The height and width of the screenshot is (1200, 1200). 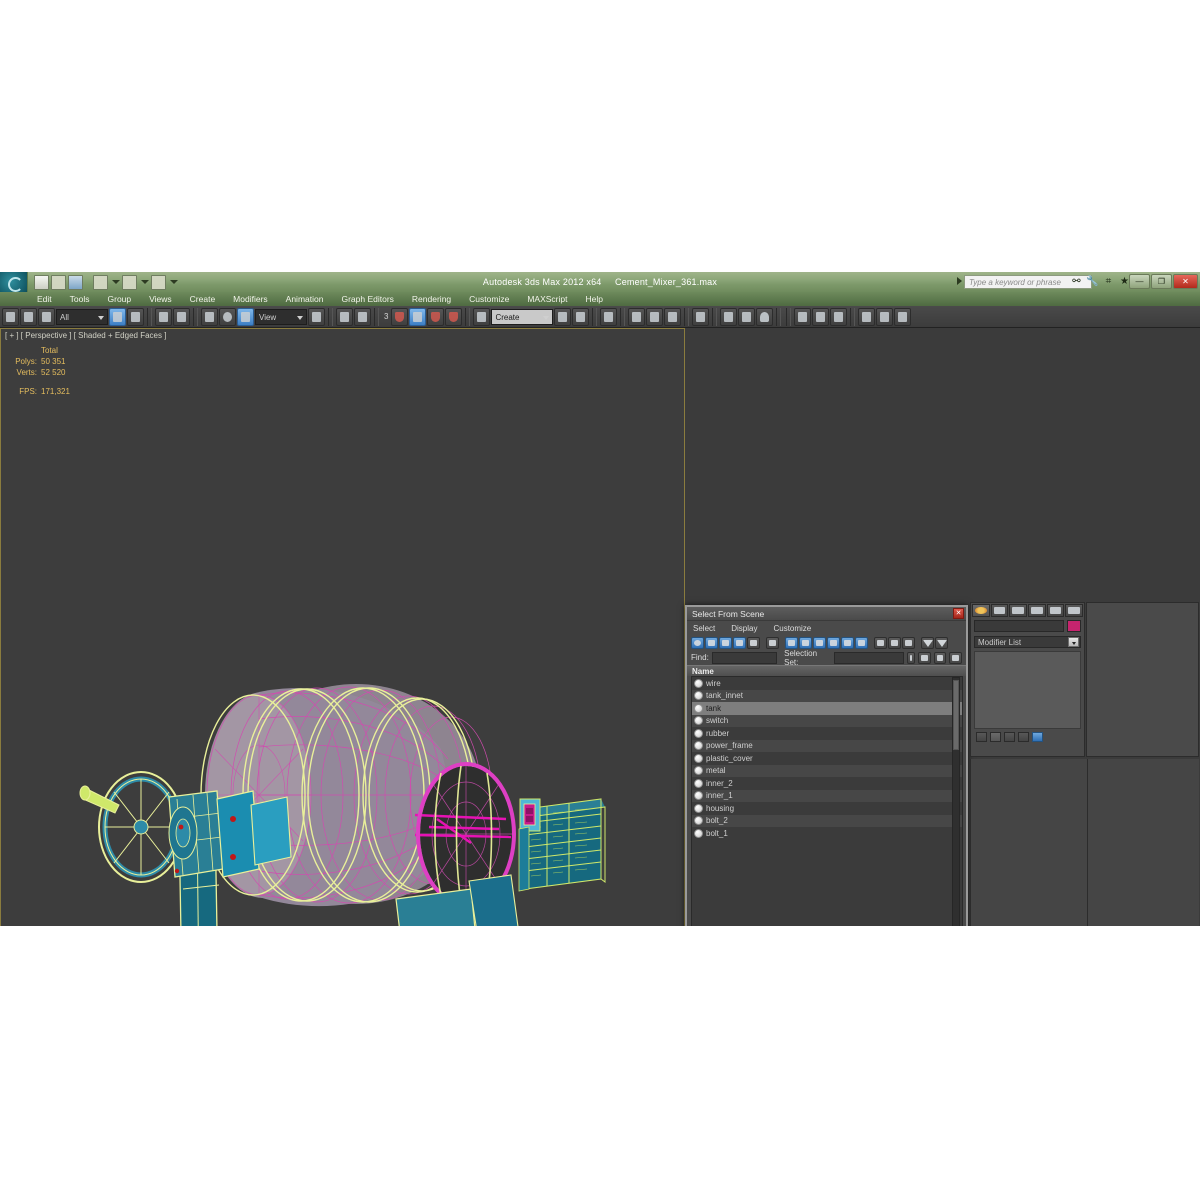 I want to click on object-name-input, so click(x=1019, y=626).